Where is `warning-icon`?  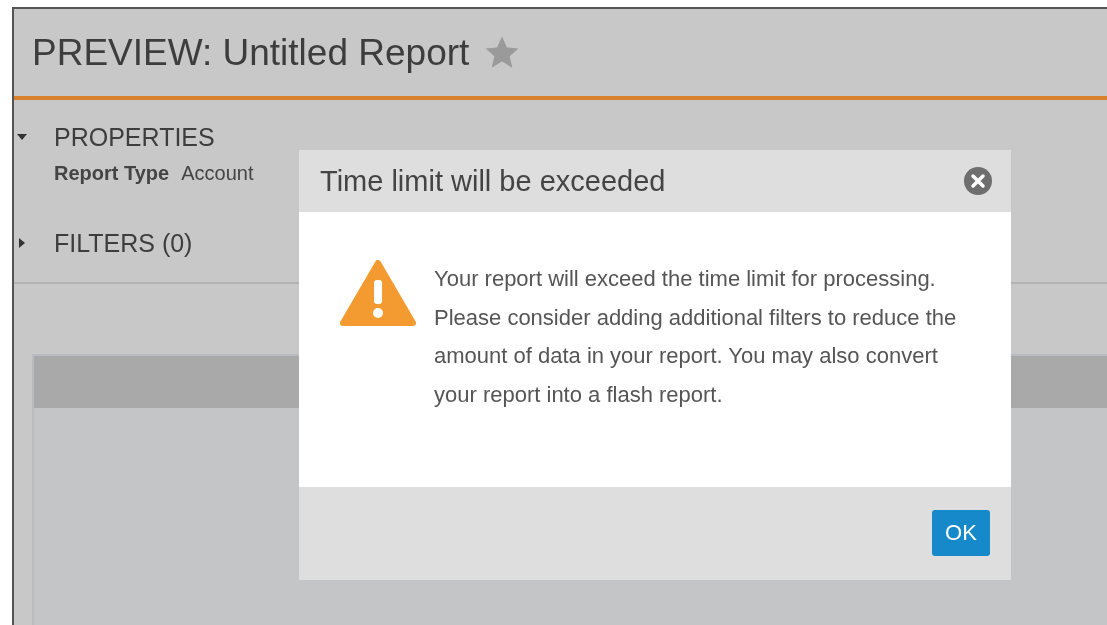 warning-icon is located at coordinates (378, 294).